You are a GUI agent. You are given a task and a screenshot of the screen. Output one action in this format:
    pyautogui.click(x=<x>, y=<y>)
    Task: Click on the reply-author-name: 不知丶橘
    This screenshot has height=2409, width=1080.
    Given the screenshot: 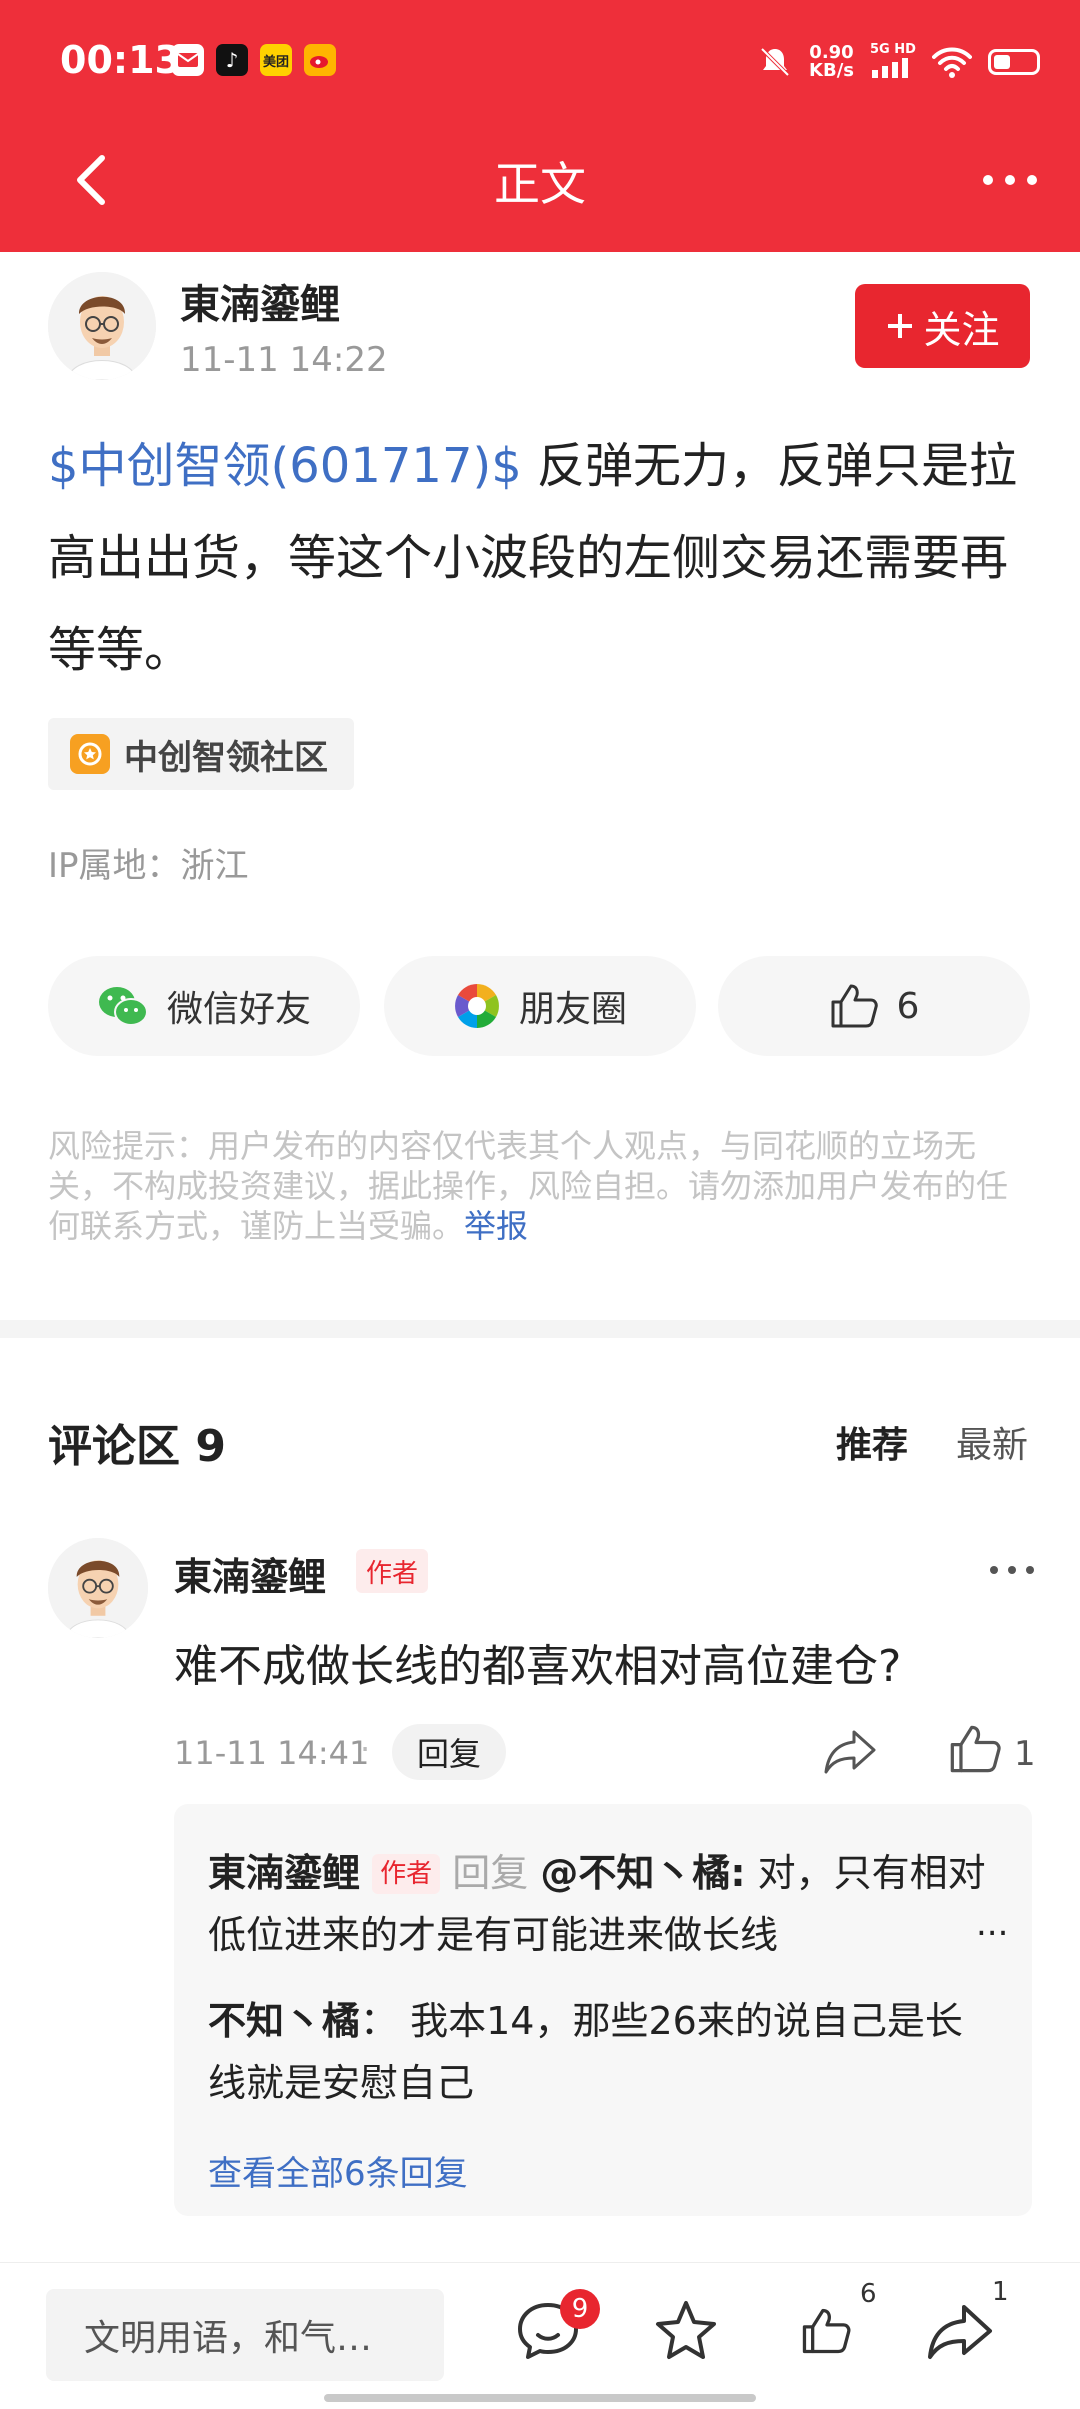 What is the action you would take?
    pyautogui.click(x=284, y=2021)
    